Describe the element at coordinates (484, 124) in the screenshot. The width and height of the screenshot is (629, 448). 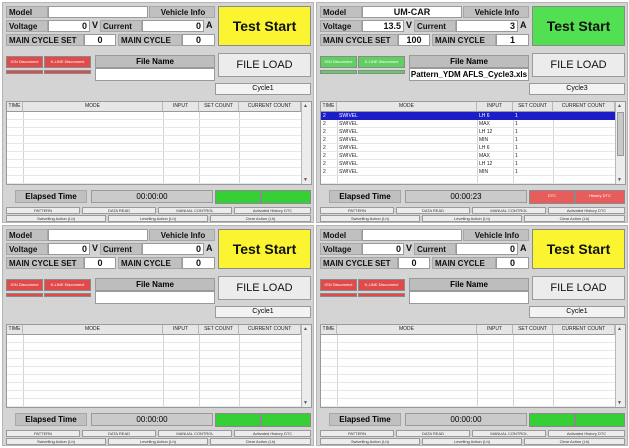
I see `cell-input: MAX` at that location.